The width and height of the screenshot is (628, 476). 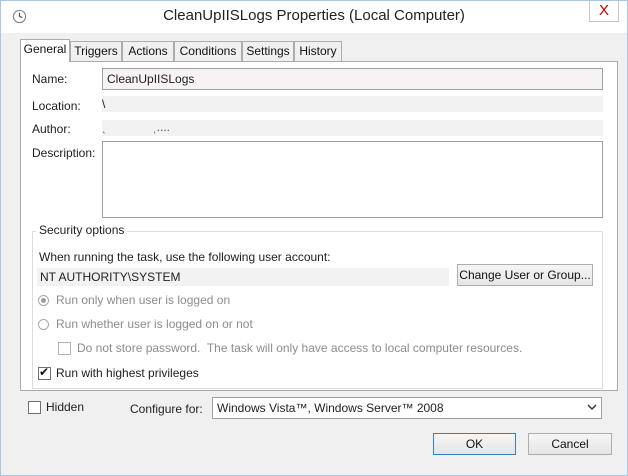 What do you see at coordinates (243, 277) in the screenshot?
I see `account-field: NT AUTHORITY\SYSTEM` at bounding box center [243, 277].